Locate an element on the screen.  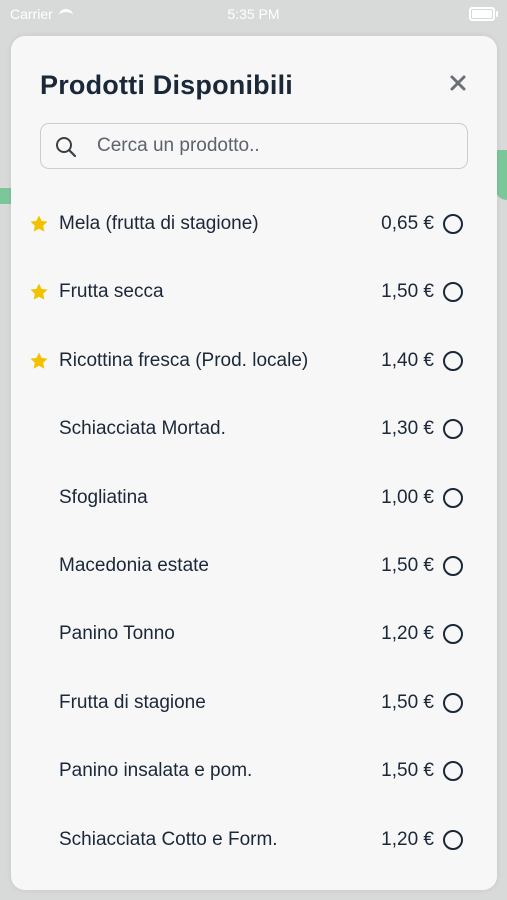
product-row: Ricottina fresca (Prod. locale) 1,40 € is located at coordinates (254, 361).